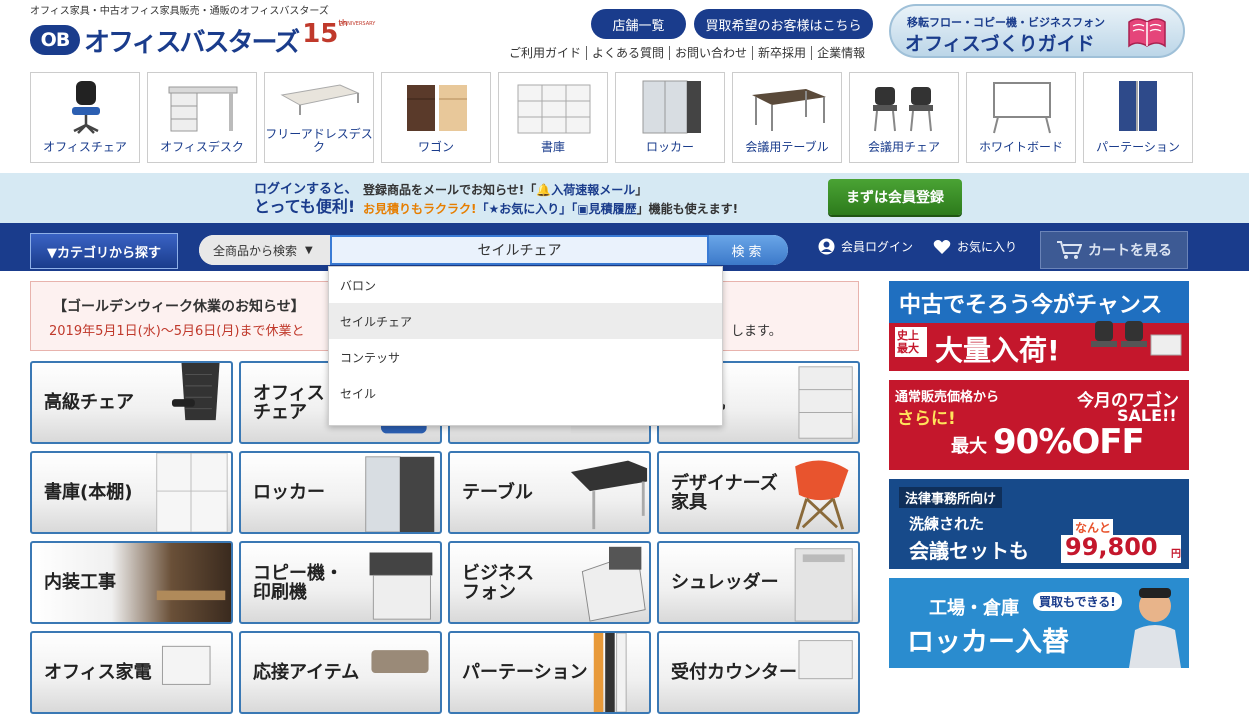 This screenshot has height=714, width=1249. I want to click on search-scope-value: 全商品から検索, so click(255, 250).